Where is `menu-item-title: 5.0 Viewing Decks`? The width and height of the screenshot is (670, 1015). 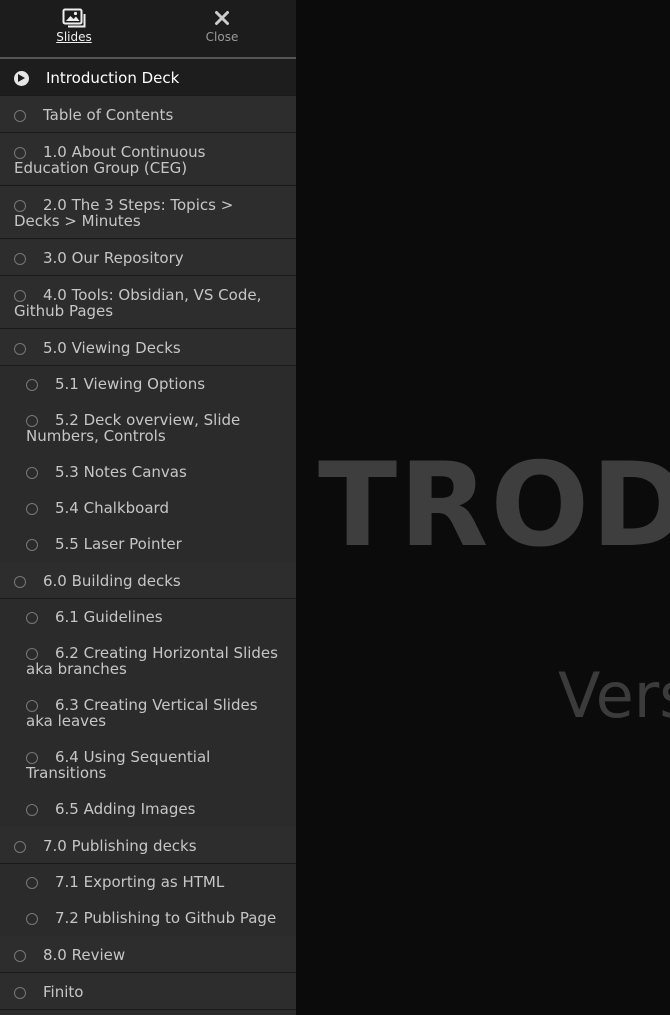 menu-item-title: 5.0 Viewing Decks is located at coordinates (112, 348).